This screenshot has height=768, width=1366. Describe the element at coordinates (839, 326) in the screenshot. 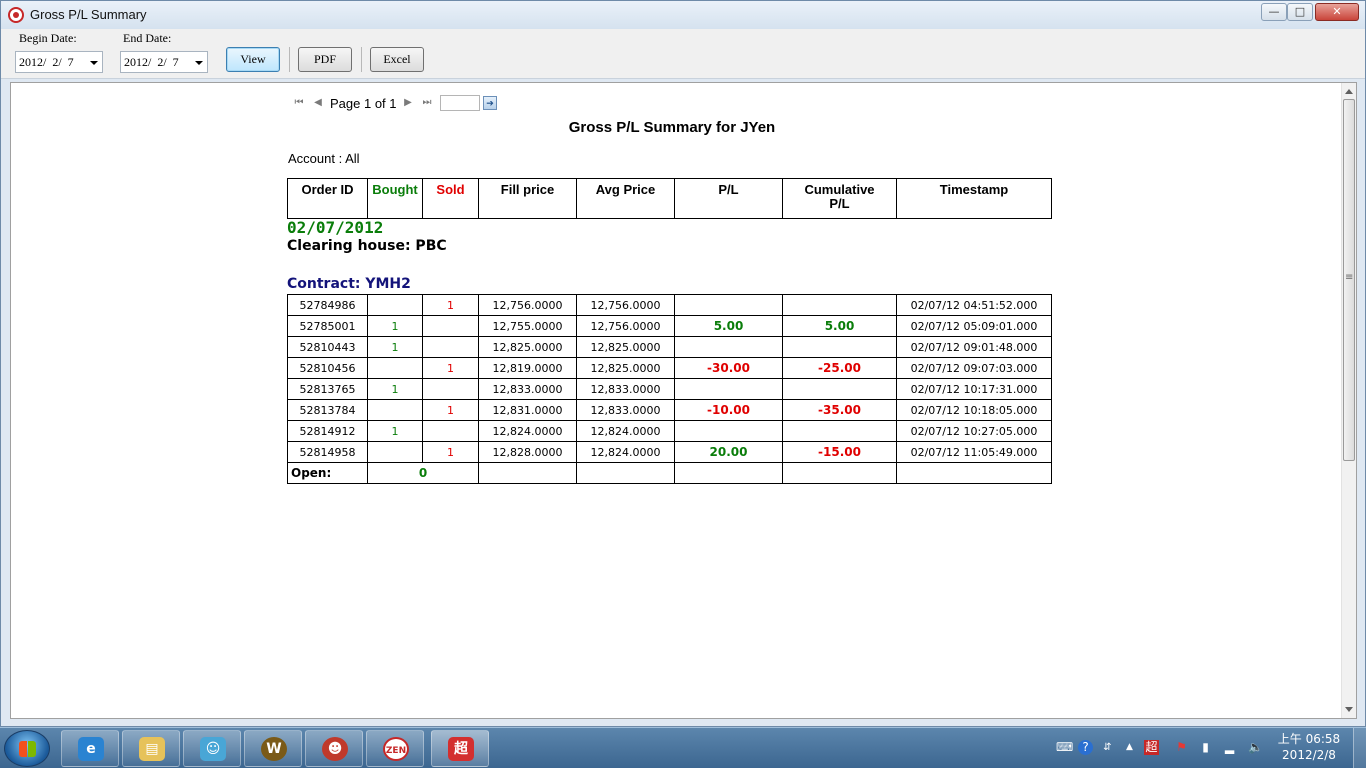

I see `cell-cumulative-pl: 5.00` at that location.